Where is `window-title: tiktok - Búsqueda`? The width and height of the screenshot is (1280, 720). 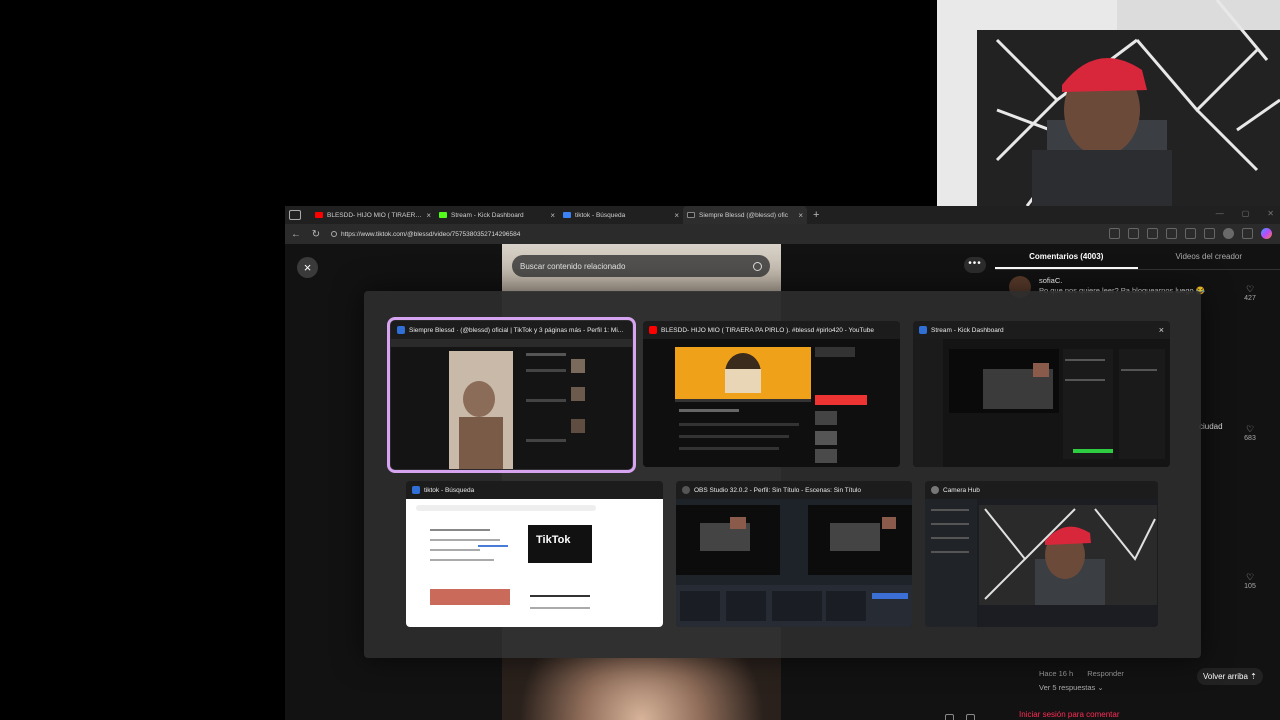
window-title: tiktok - Búsqueda is located at coordinates (449, 490).